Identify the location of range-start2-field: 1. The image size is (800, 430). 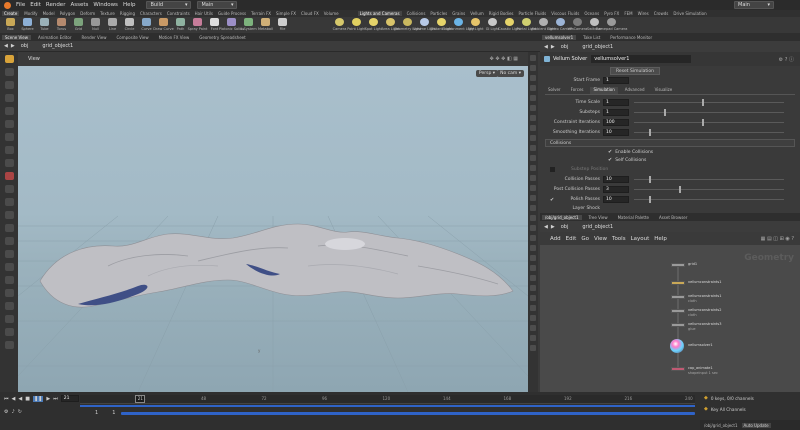
(113, 413).